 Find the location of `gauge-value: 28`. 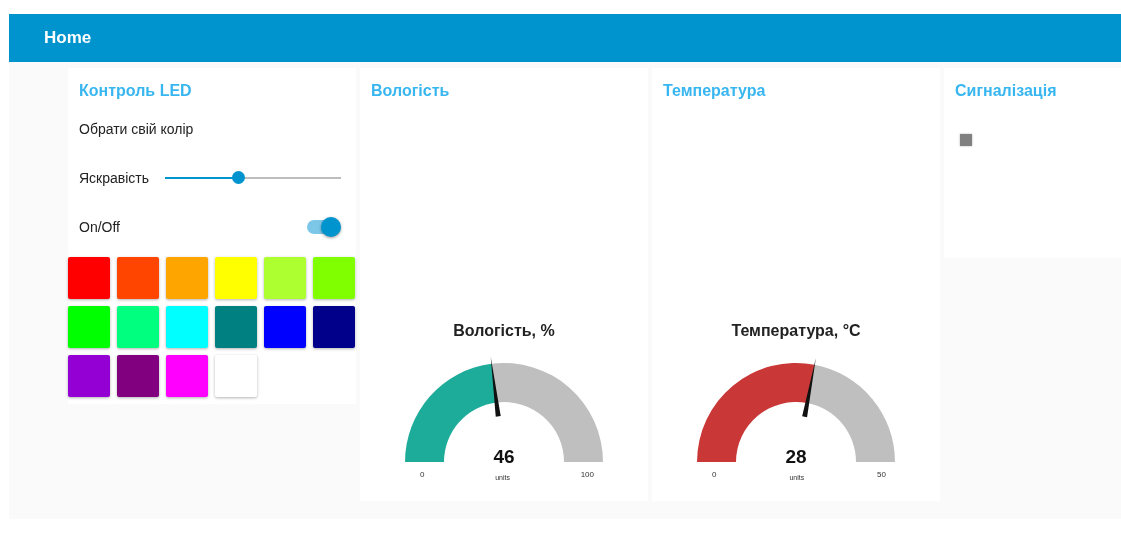

gauge-value: 28 is located at coordinates (796, 457).